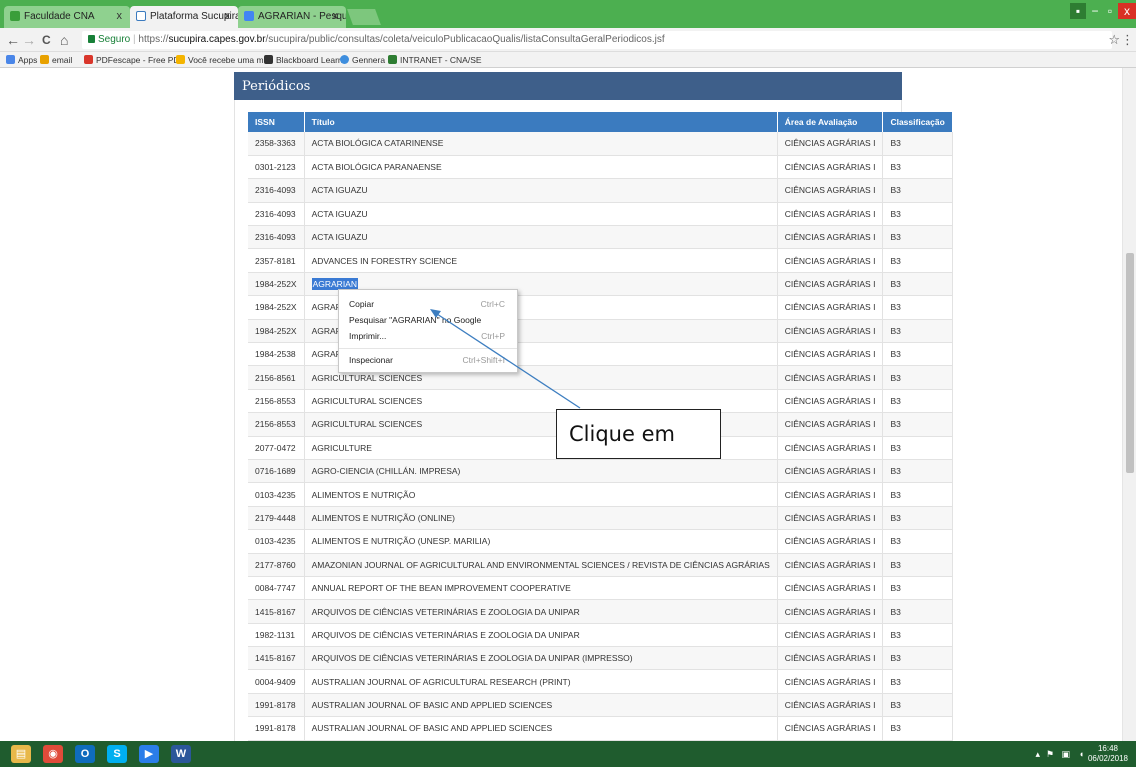 The width and height of the screenshot is (1136, 767). What do you see at coordinates (1050, 754) in the screenshot?
I see `tray-flag-icon: ⚑` at bounding box center [1050, 754].